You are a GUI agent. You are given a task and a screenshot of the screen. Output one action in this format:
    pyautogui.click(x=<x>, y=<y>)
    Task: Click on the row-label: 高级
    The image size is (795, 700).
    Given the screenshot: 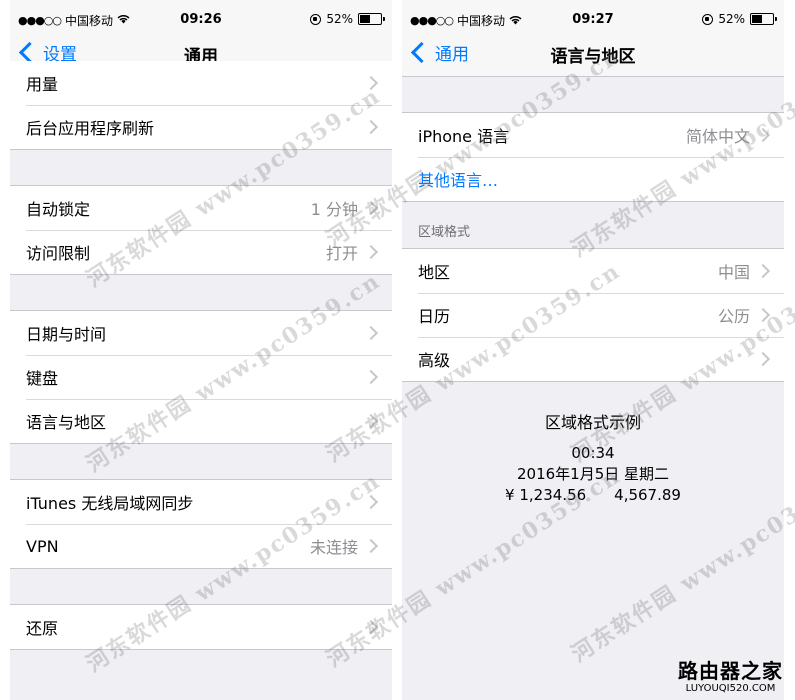 What is the action you would take?
    pyautogui.click(x=434, y=360)
    